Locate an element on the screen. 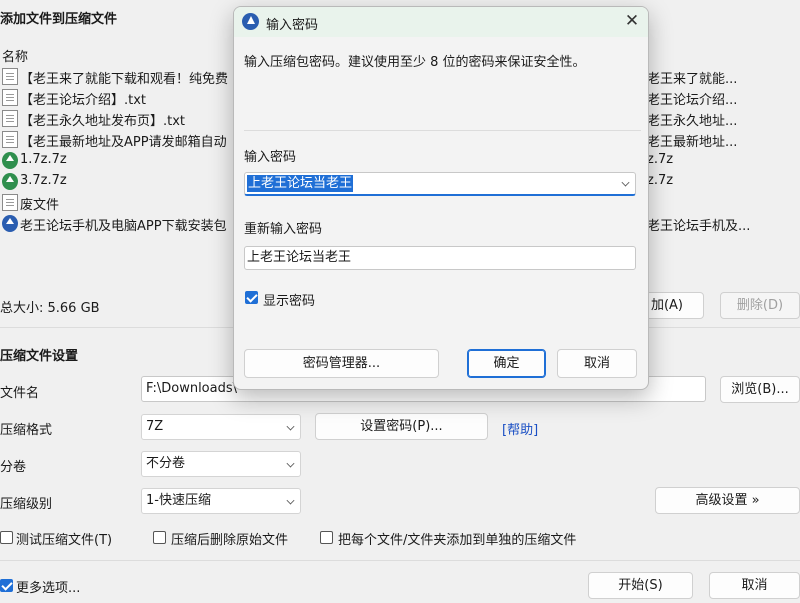 The image size is (800, 603). page-header: 添加文件到压缩文件 is located at coordinates (59, 19).